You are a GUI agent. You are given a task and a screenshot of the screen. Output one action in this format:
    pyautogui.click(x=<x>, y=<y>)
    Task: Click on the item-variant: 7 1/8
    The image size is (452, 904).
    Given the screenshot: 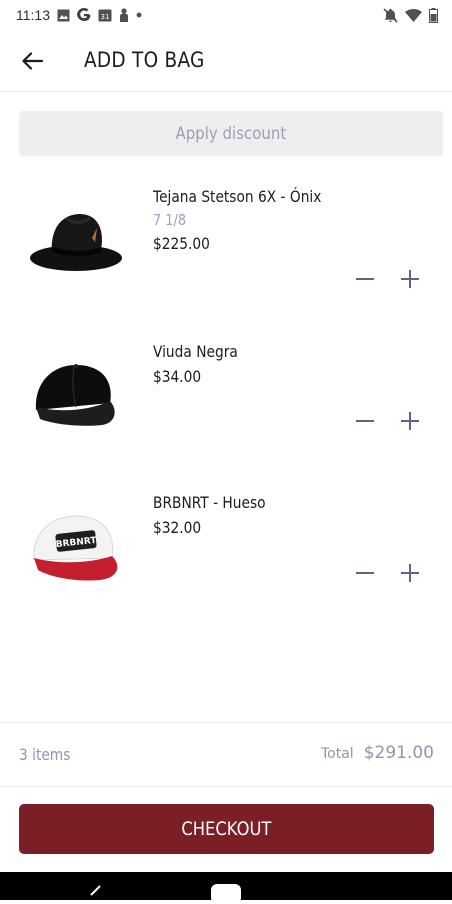 What is the action you would take?
    pyautogui.click(x=170, y=220)
    